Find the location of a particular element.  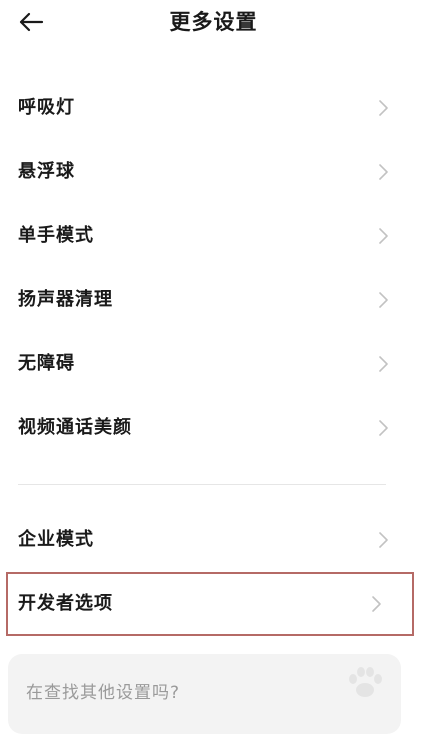

settings-item-label: 单手模式 is located at coordinates (56, 235).